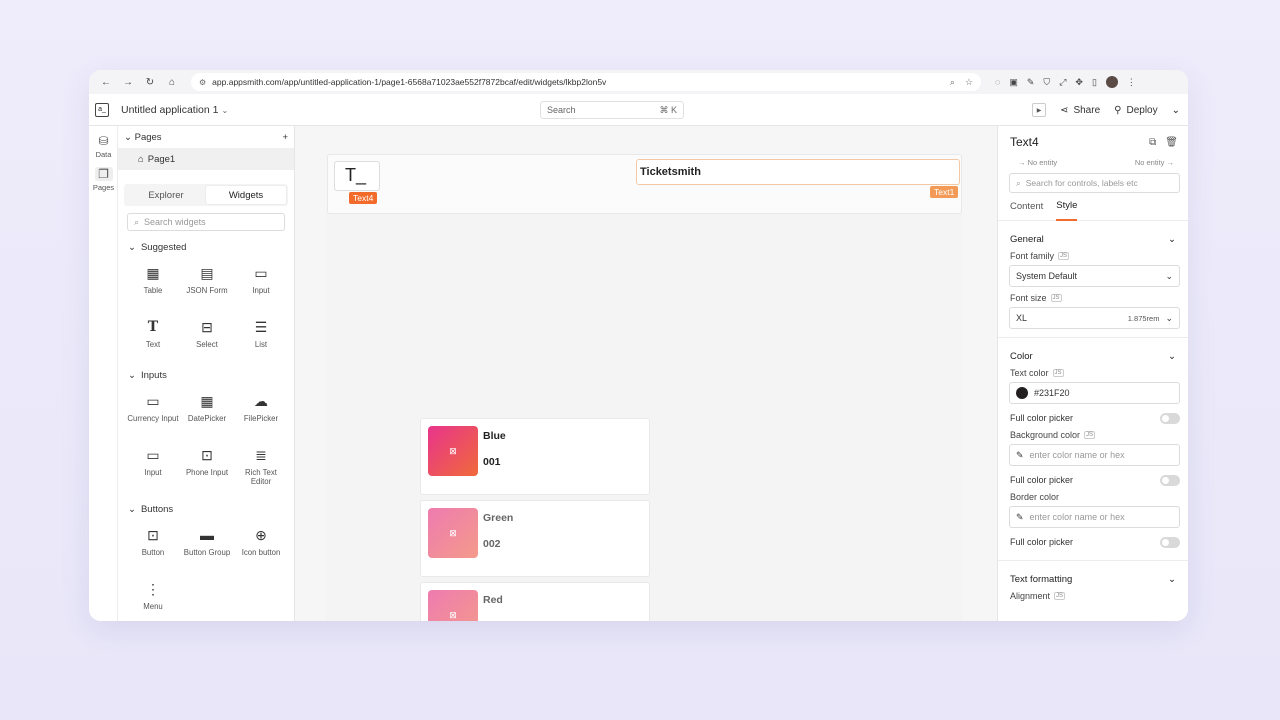 This screenshot has height=720, width=1280. Describe the element at coordinates (206, 159) in the screenshot. I see `page-item-page1: ⌂ Page1` at that location.